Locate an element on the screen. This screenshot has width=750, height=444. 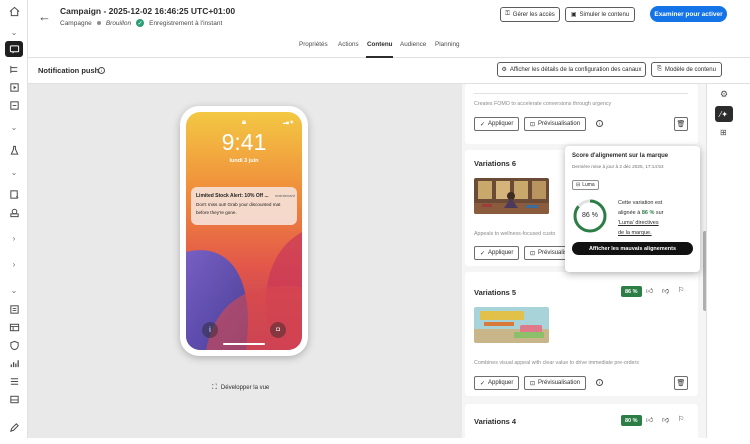
simulate-content-button: ▣ Simuler le contenu is located at coordinates (600, 14).